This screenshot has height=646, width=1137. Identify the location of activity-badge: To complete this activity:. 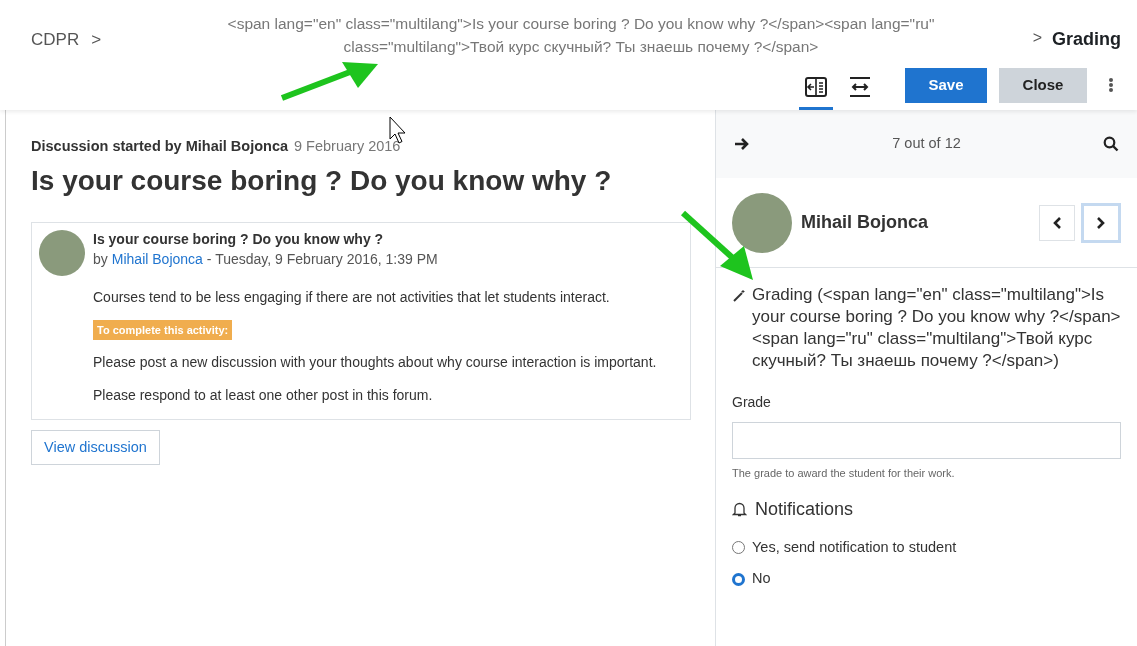
(163, 330).